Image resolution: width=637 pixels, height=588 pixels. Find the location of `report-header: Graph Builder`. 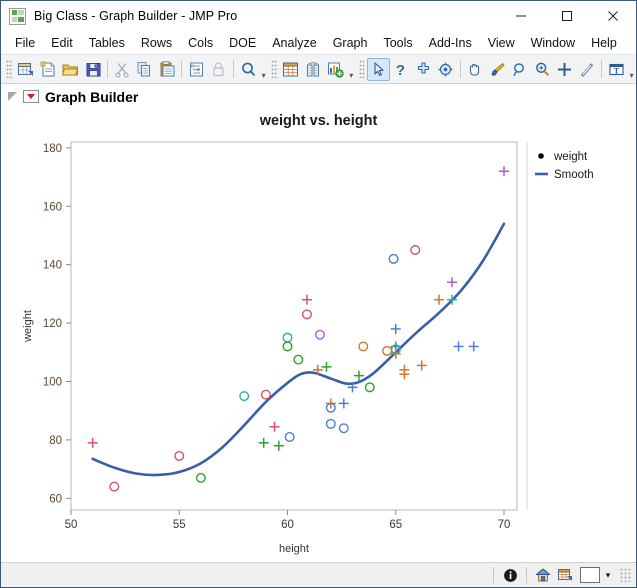

report-header: Graph Builder is located at coordinates (318, 97).